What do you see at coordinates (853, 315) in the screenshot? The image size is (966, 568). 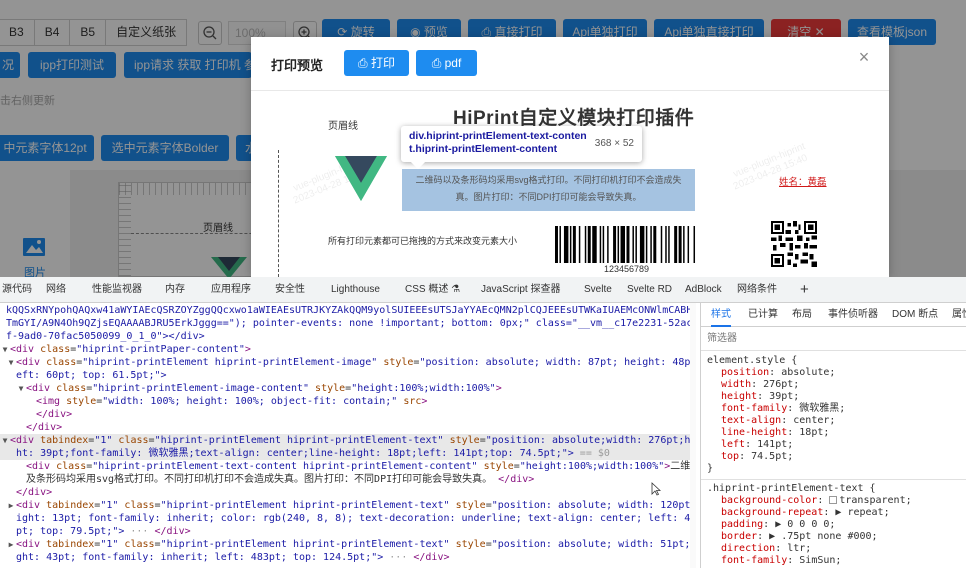 I see `tab-event-listeners: 事件侦听器` at bounding box center [853, 315].